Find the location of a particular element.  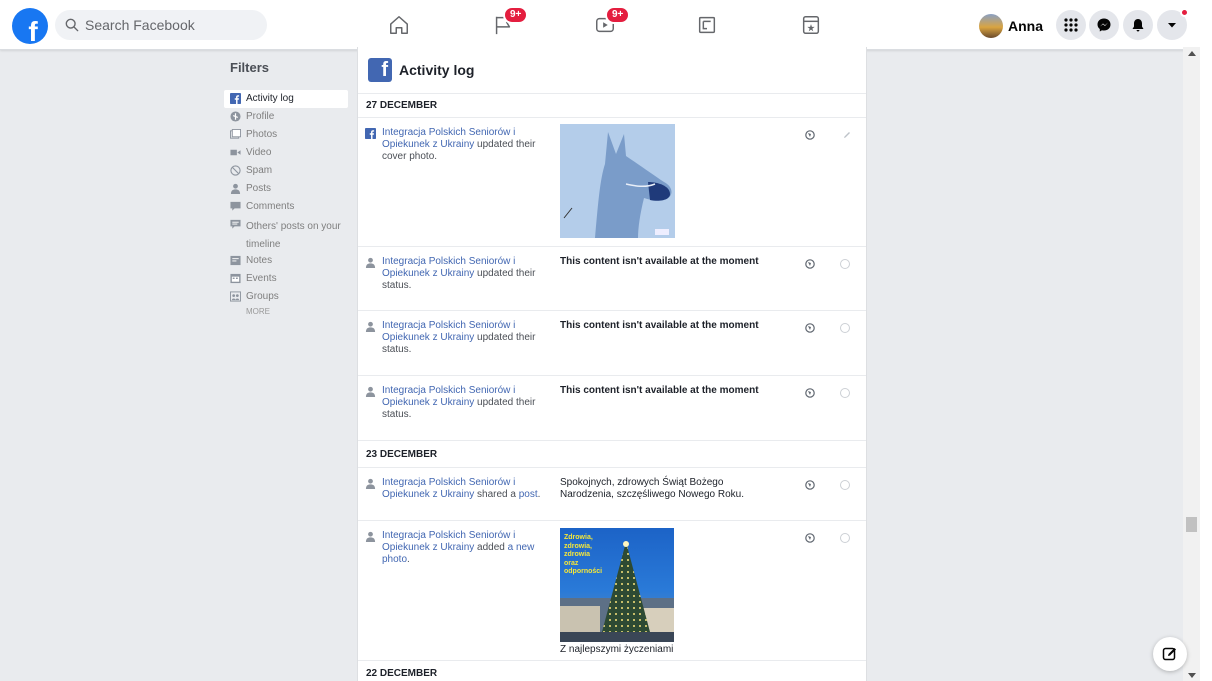

video-icon is located at coordinates (235, 152).